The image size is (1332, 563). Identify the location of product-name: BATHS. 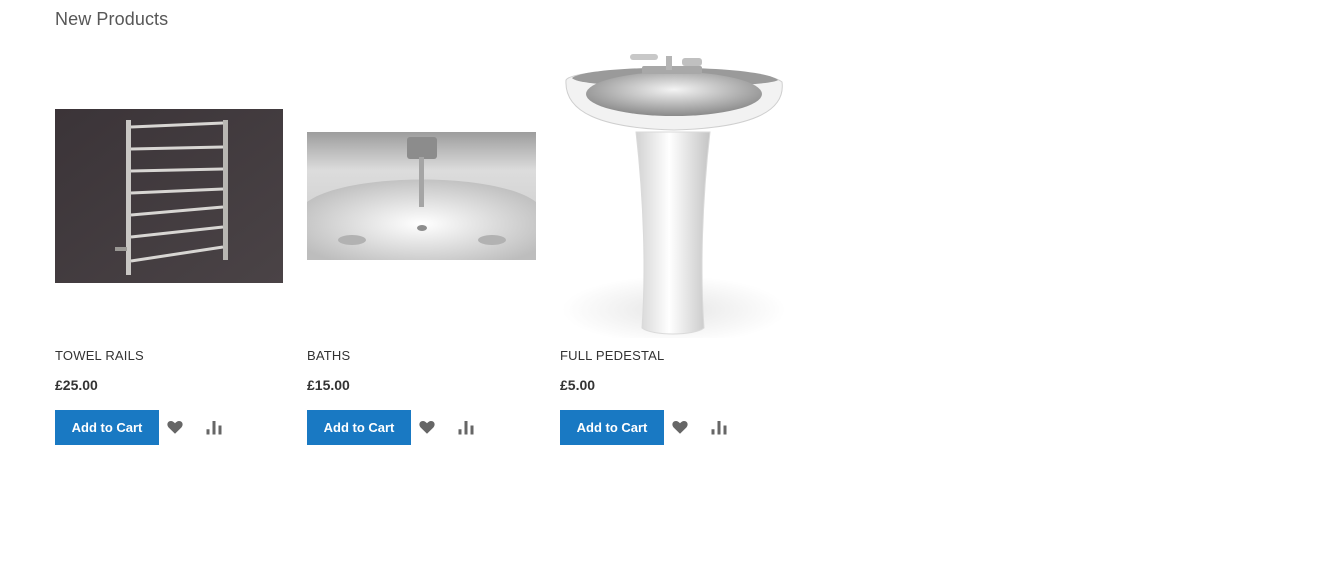
(328, 355).